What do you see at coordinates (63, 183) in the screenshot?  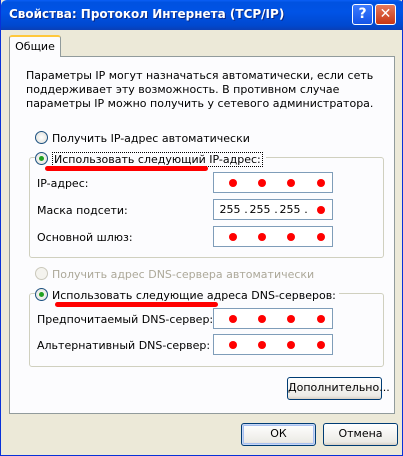 I see `ip-address-label: IP-адрес:` at bounding box center [63, 183].